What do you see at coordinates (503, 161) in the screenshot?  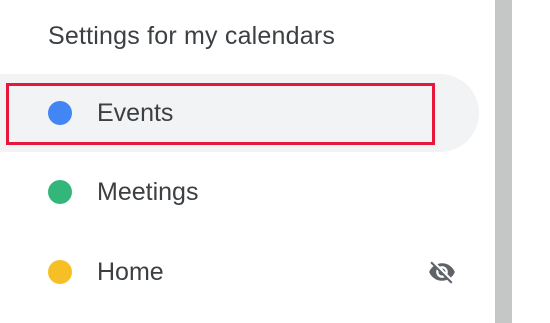 I see `scrollbar` at bounding box center [503, 161].